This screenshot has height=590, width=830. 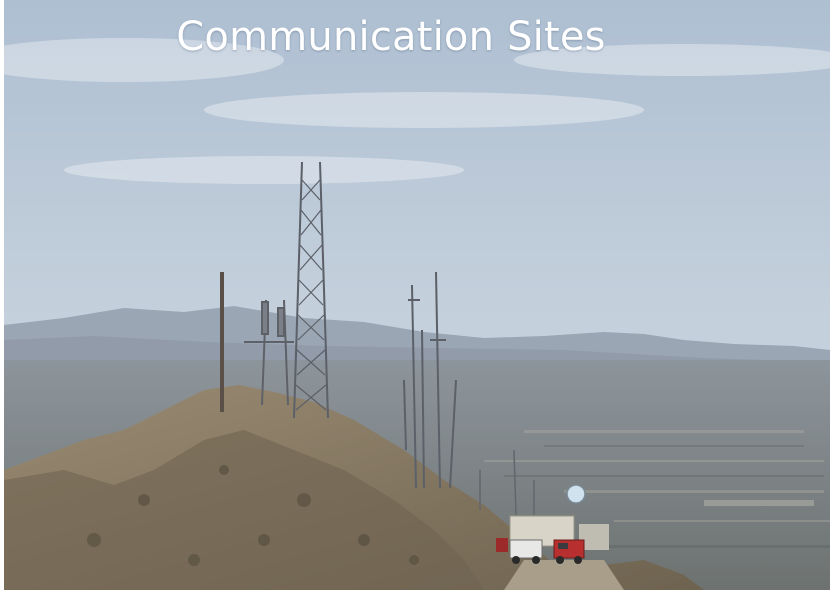 I want to click on slide-title: Communication Sites, so click(x=391, y=37).